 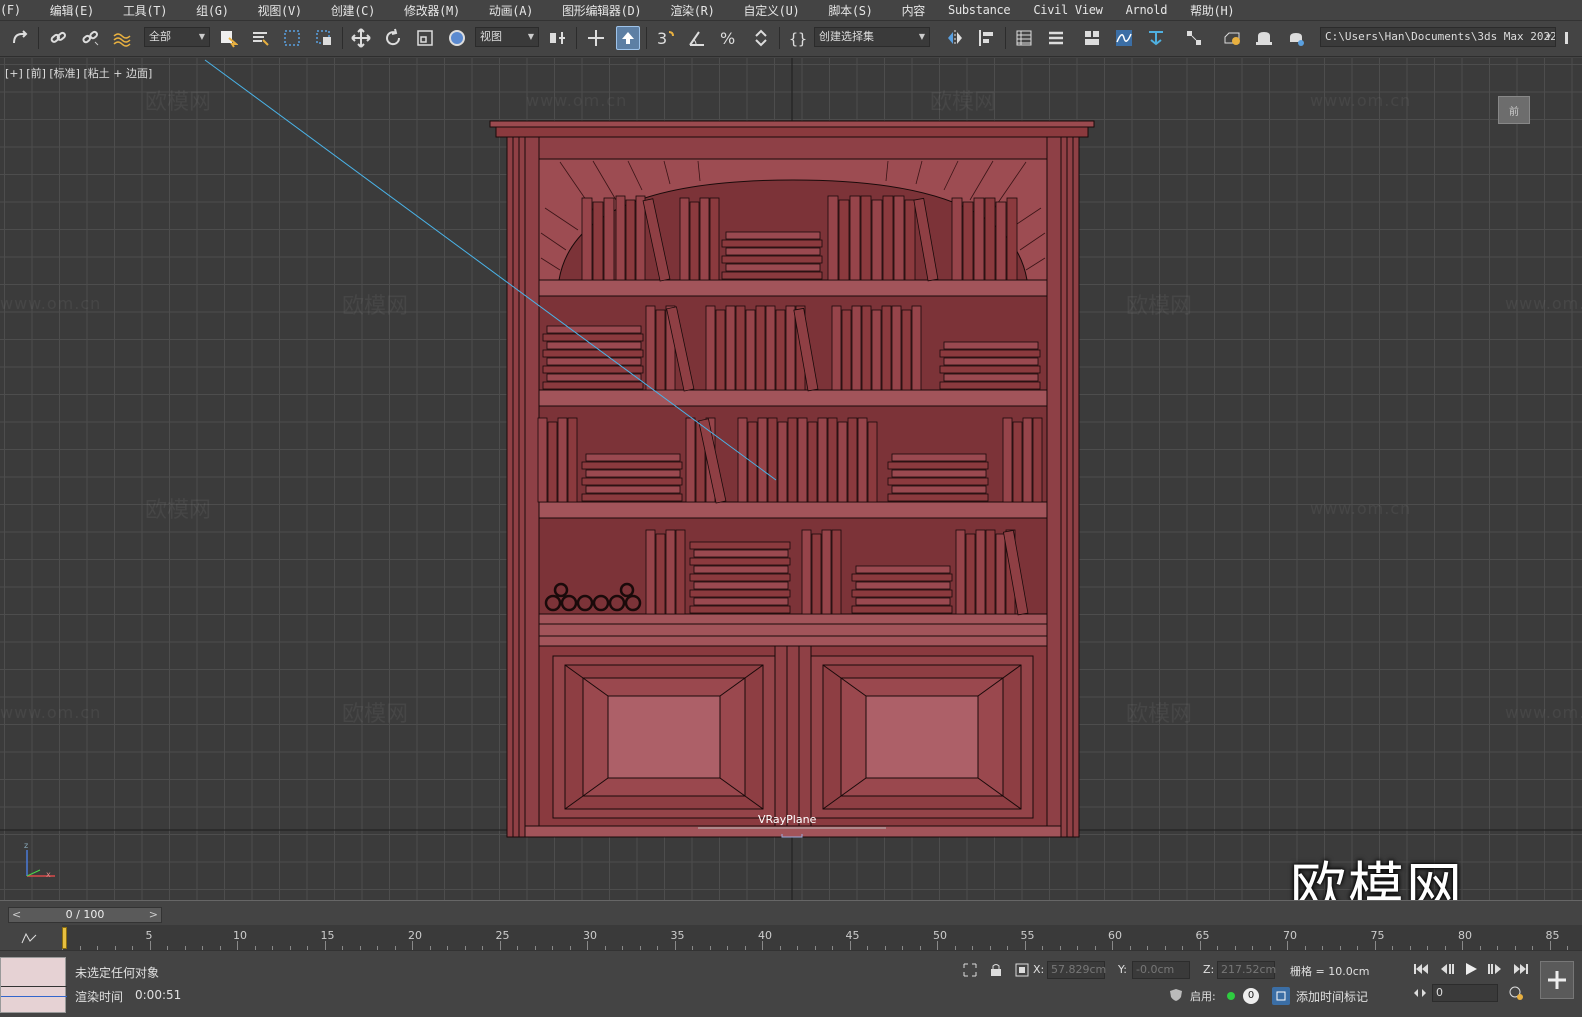 What do you see at coordinates (1156, 38) in the screenshot?
I see `schematic-view-icon` at bounding box center [1156, 38].